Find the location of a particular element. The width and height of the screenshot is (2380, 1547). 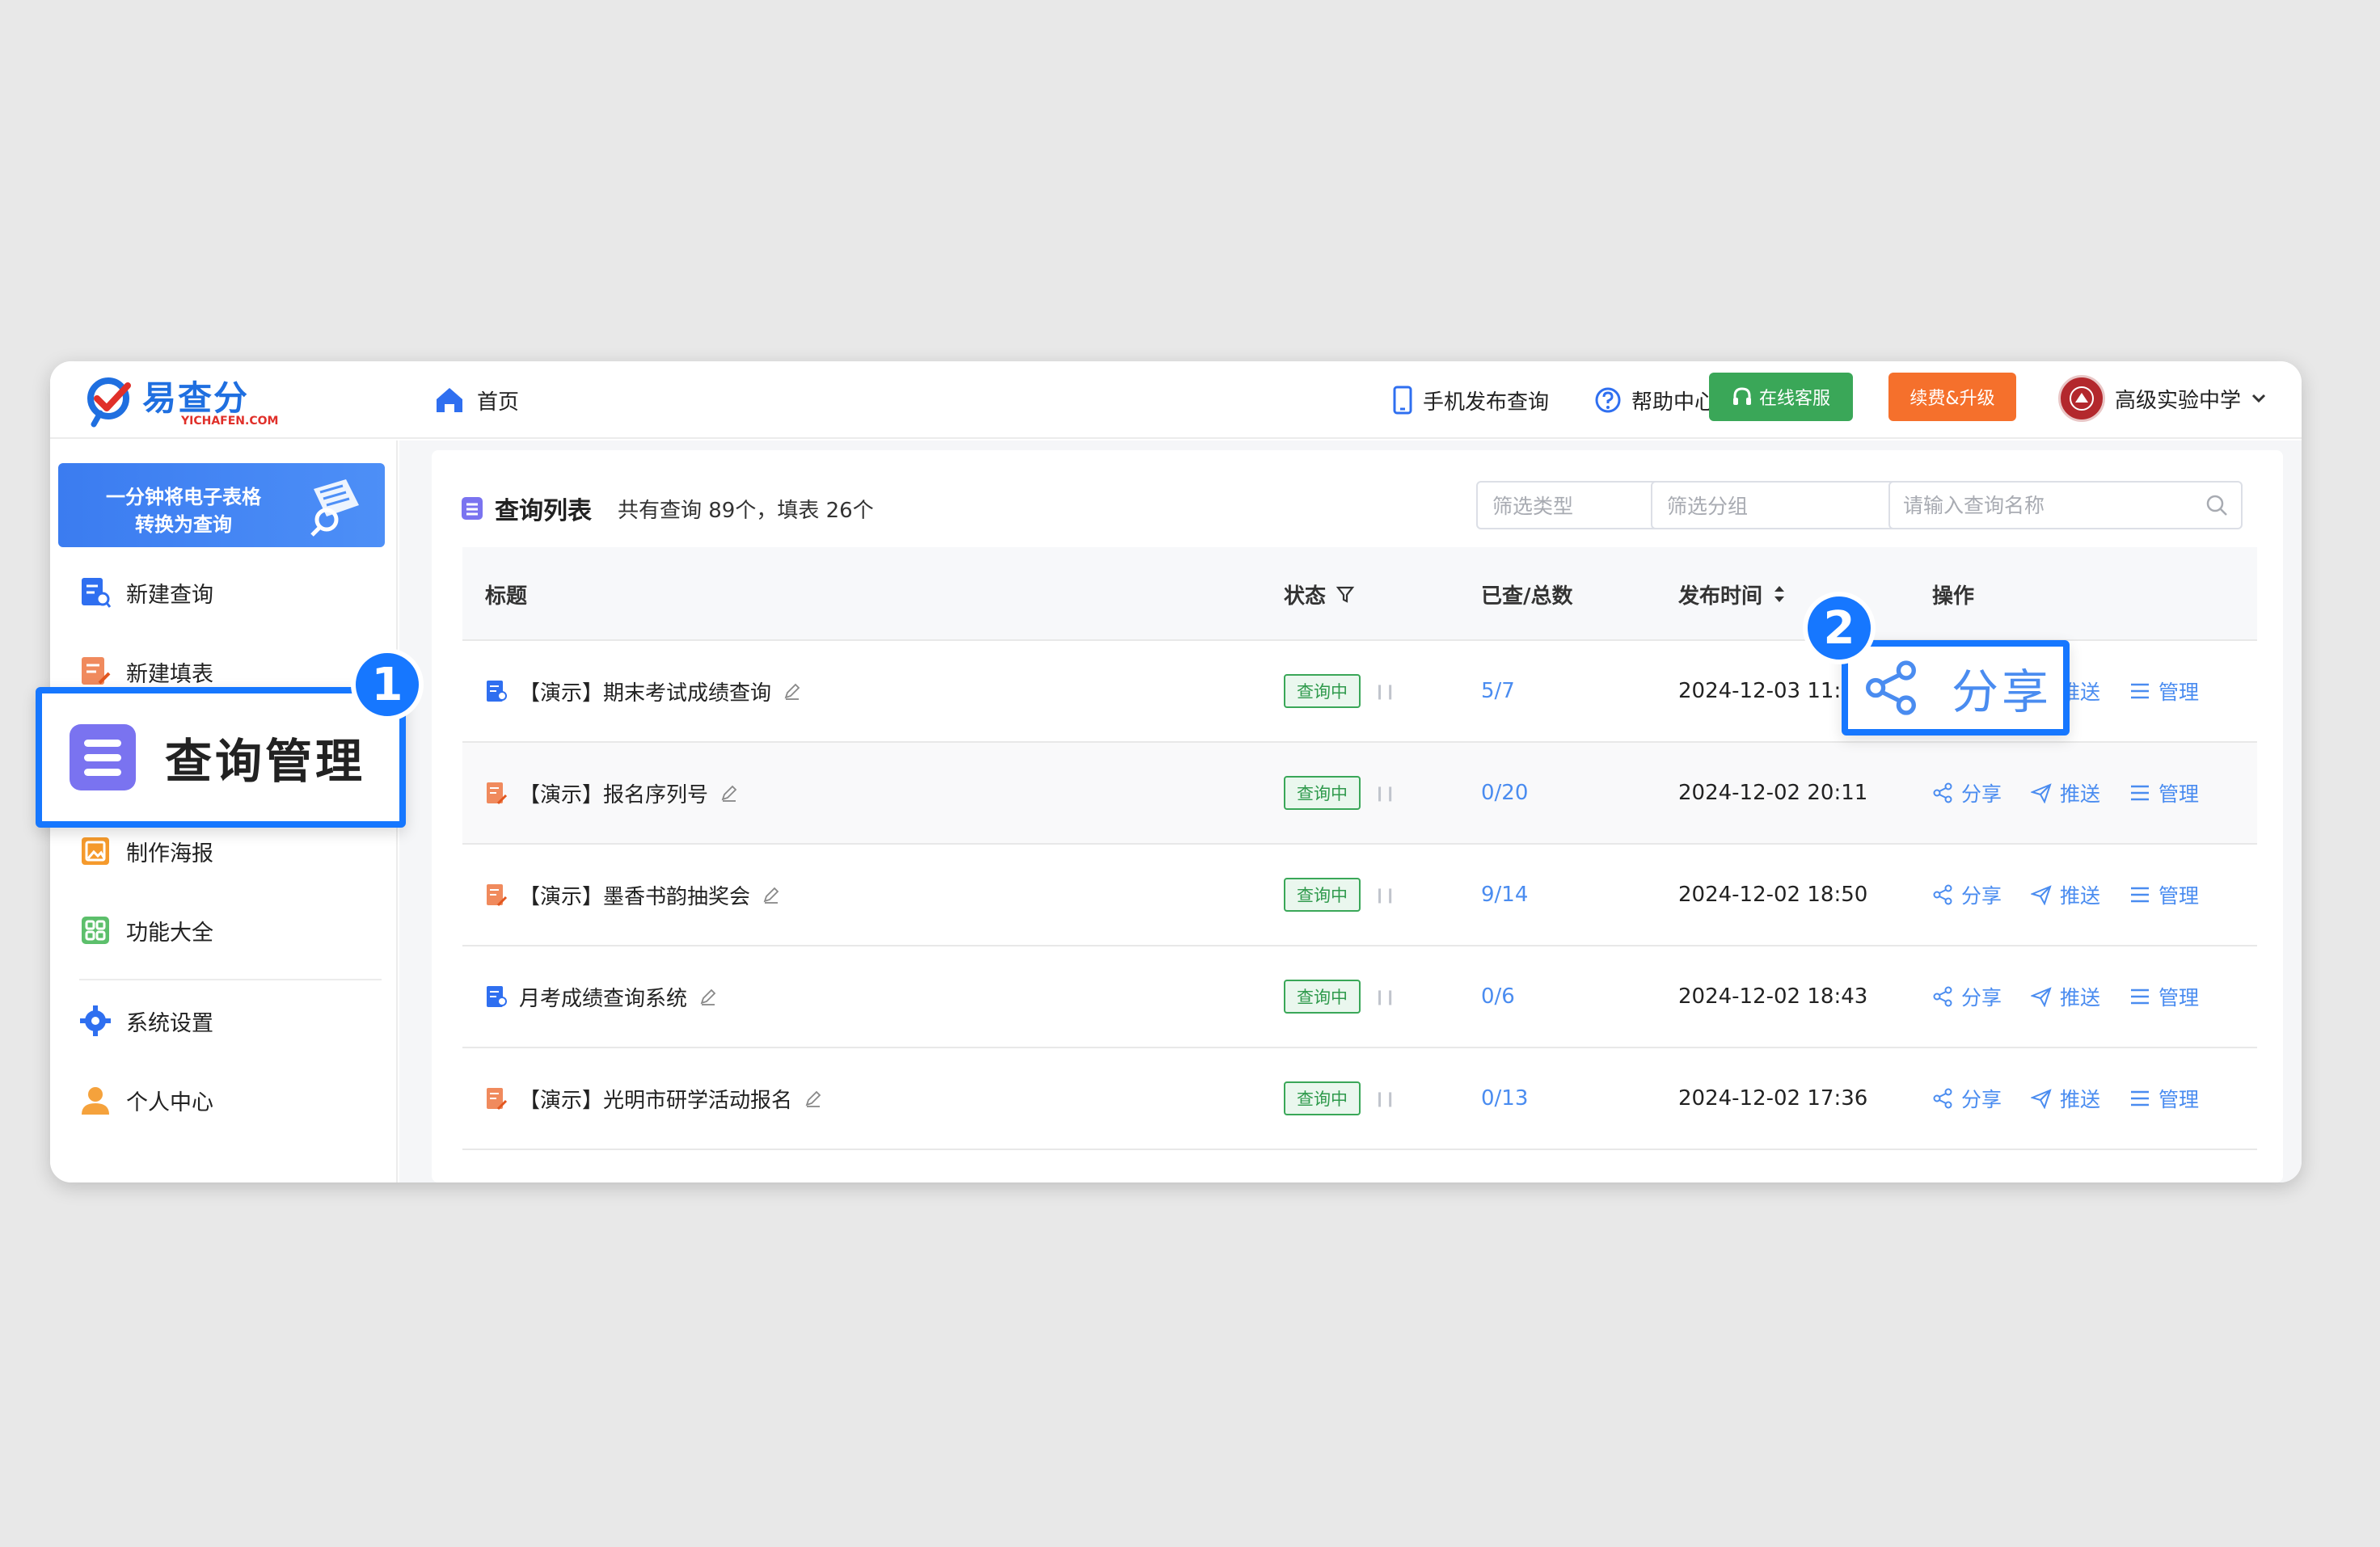

sidebar-item-poster: 制作海报 is located at coordinates (146, 851).